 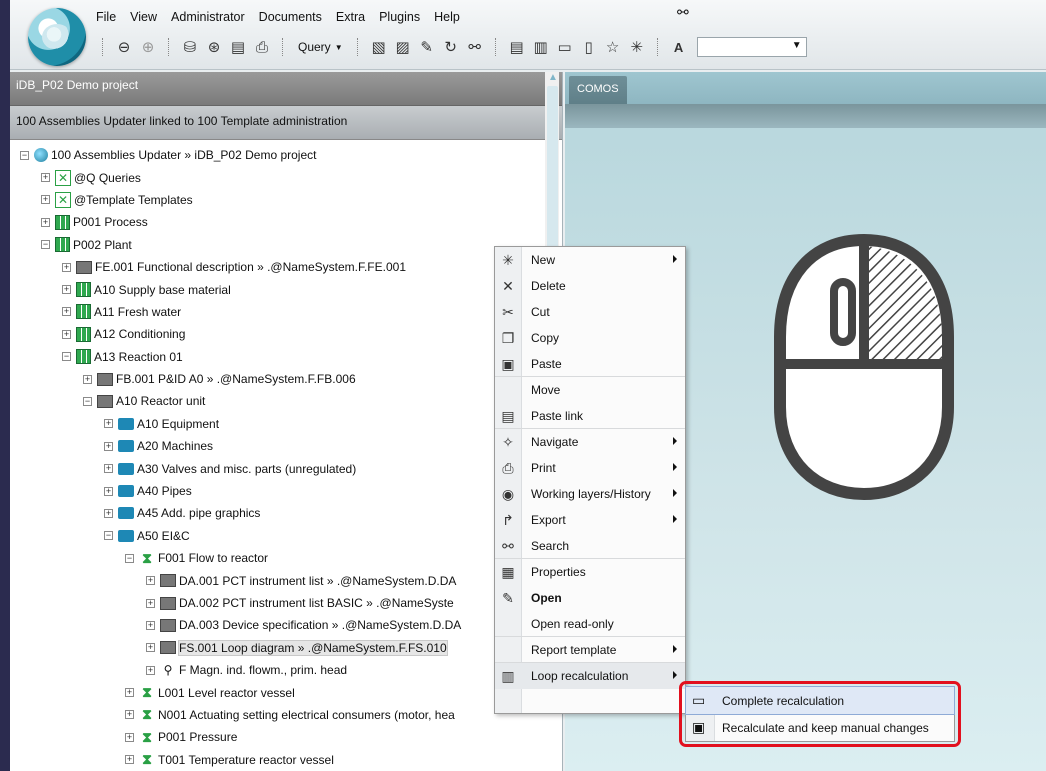 What do you see at coordinates (751, 47) in the screenshot?
I see `font-combo: ▼` at bounding box center [751, 47].